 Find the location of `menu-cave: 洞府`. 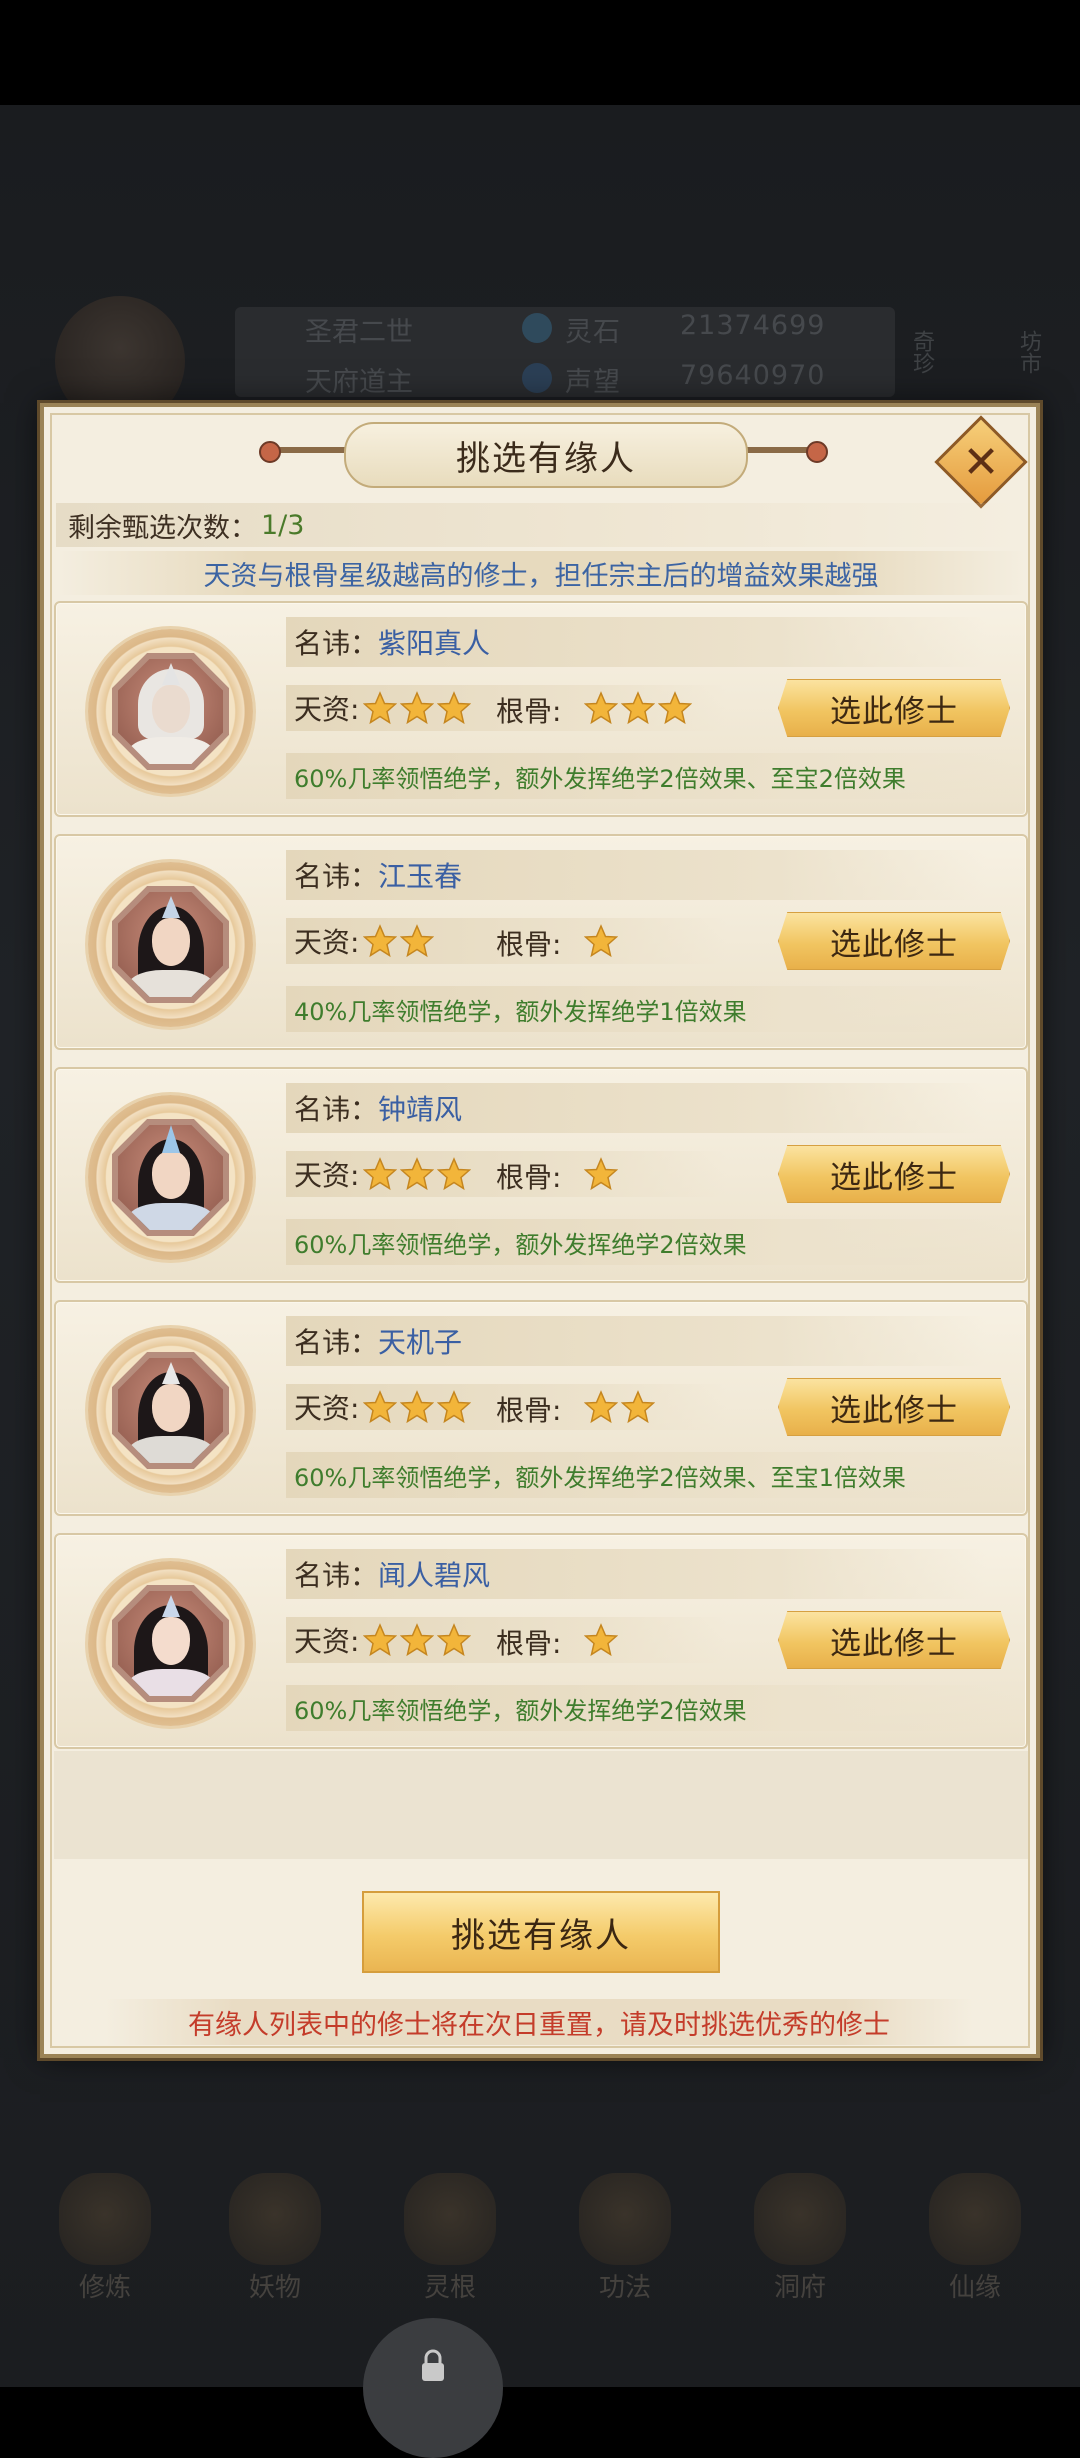

menu-cave: 洞府 is located at coordinates (800, 2235).